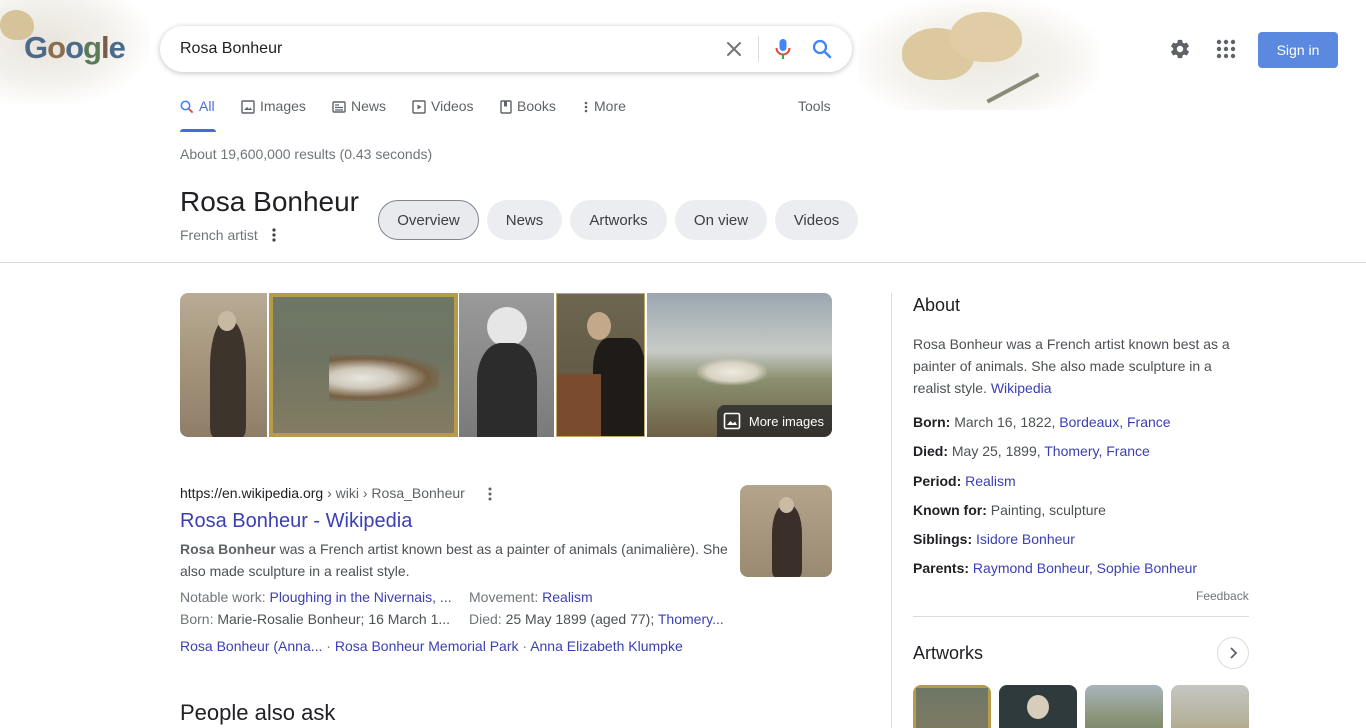 This screenshot has width=1366, height=728. I want to click on fact-label: Siblings:, so click(943, 539).